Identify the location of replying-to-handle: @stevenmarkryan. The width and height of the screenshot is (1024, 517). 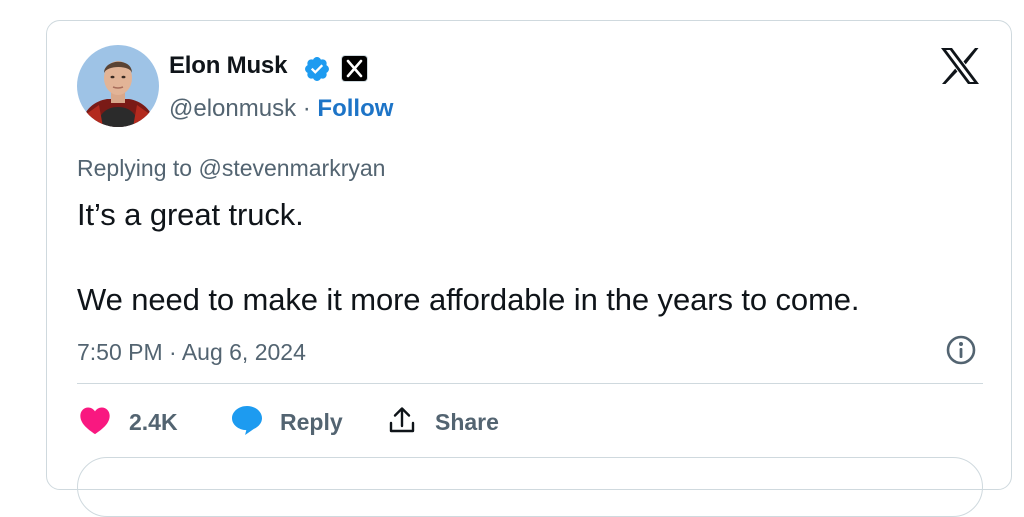
(291, 168).